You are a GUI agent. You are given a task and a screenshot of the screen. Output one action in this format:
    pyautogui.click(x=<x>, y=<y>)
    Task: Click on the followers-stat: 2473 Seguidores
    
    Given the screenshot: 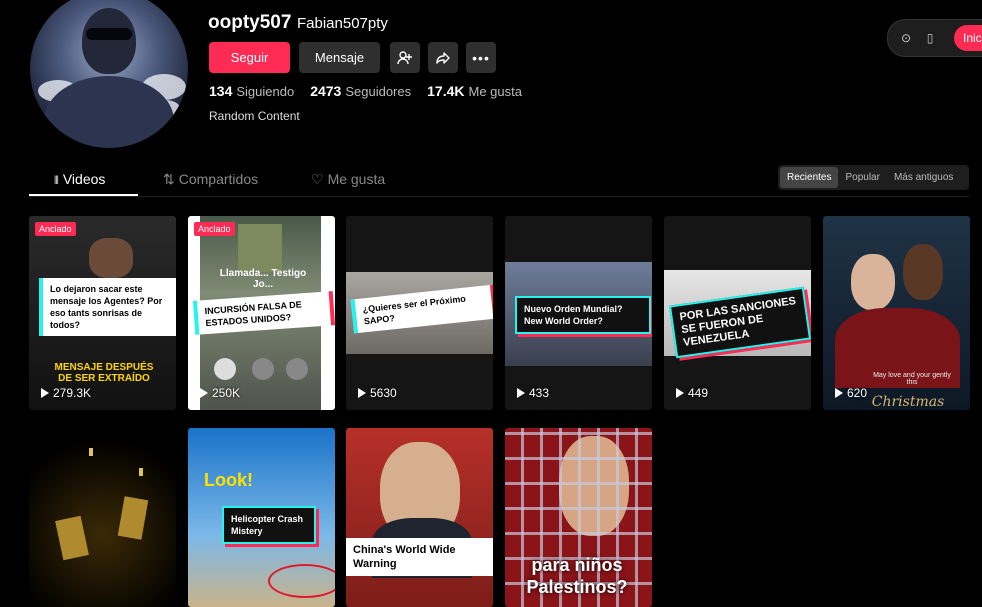 What is the action you would take?
    pyautogui.click(x=360, y=91)
    